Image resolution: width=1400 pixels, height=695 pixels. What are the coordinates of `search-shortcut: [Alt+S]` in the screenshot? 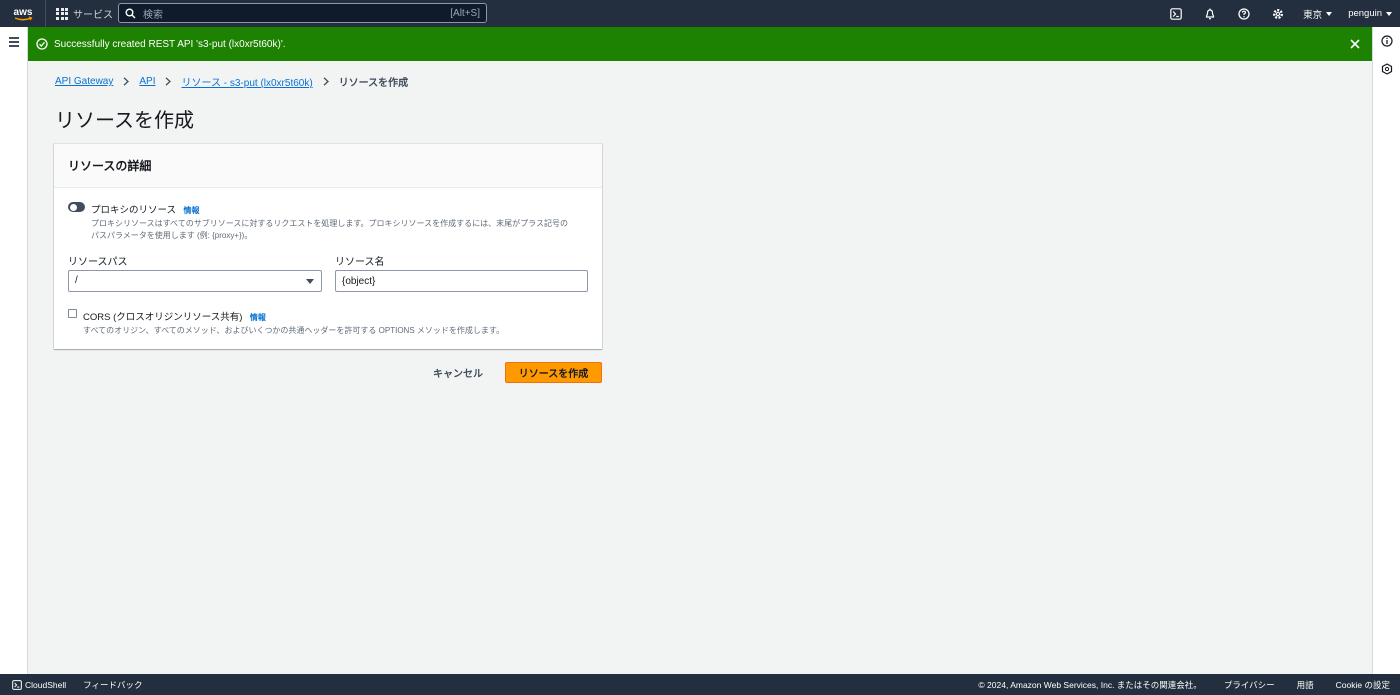 It's located at (465, 13).